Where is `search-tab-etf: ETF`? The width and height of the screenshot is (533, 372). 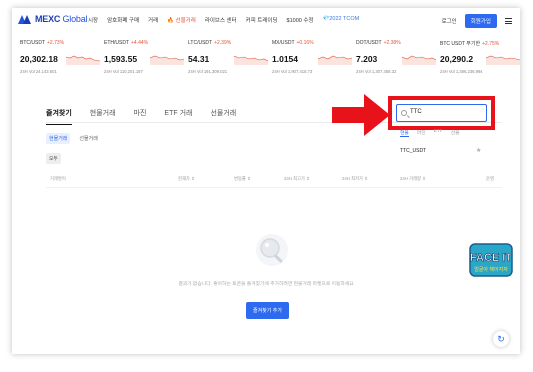
search-tab-etf: ETF is located at coordinates (438, 133).